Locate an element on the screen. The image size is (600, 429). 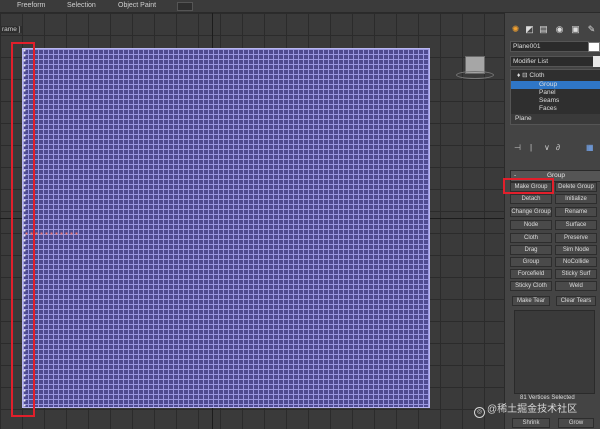
create-icon: ✺ is located at coordinates (515, 29).